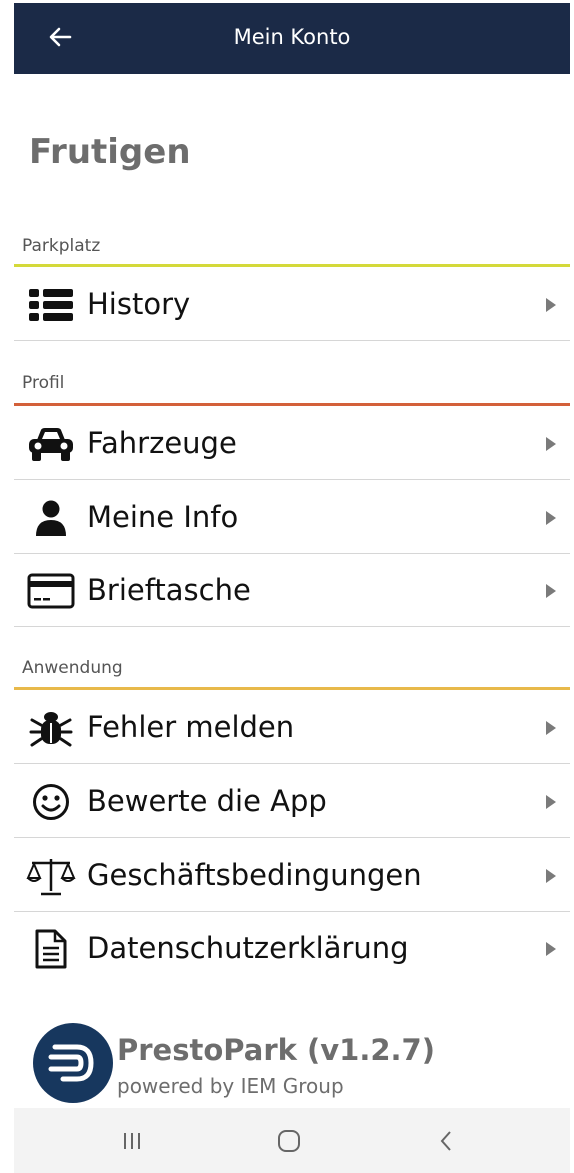 Image resolution: width=574 pixels, height=1173 pixels. I want to click on menu-item-bewerte-die-app: Bewerte die App, so click(292, 801).